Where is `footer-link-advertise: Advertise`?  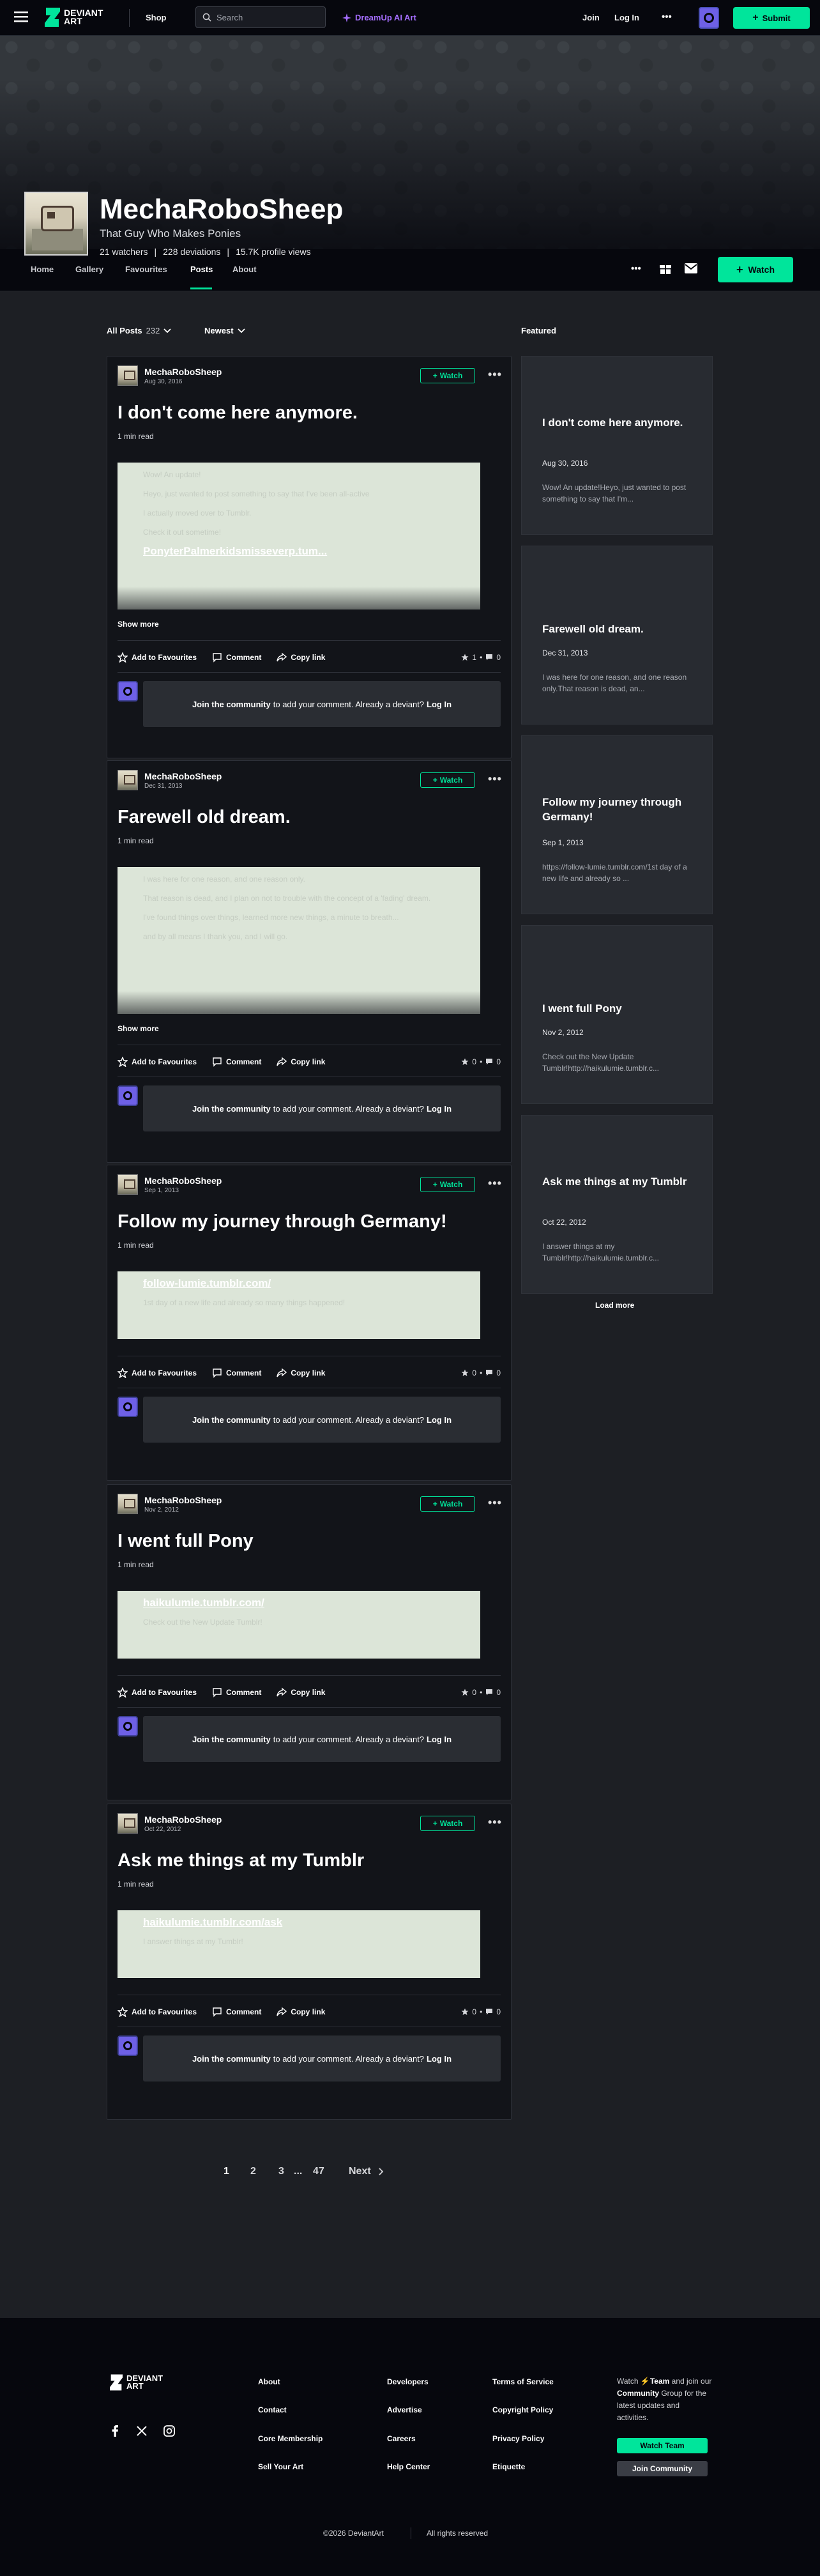
footer-link-advertise: Advertise is located at coordinates (404, 2409).